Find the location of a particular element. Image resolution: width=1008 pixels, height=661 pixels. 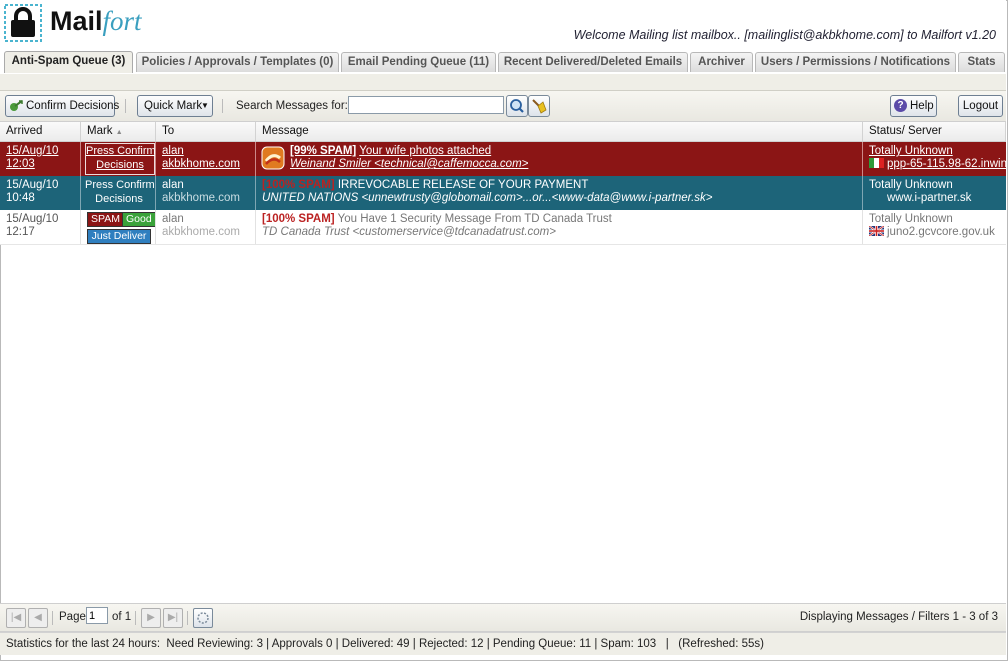

search-label: Search Messages for: is located at coordinates (292, 106).